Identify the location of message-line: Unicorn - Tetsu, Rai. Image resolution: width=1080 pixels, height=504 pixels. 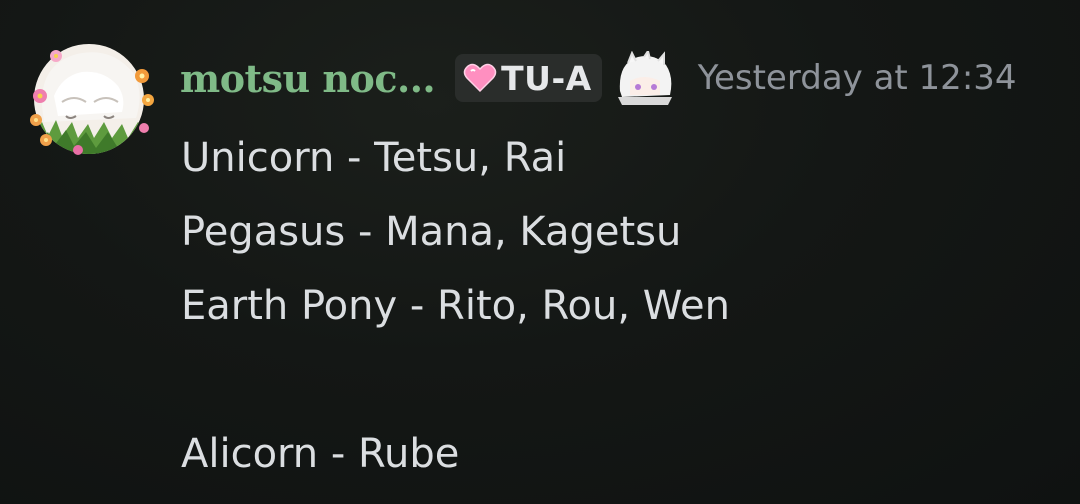
(374, 158).